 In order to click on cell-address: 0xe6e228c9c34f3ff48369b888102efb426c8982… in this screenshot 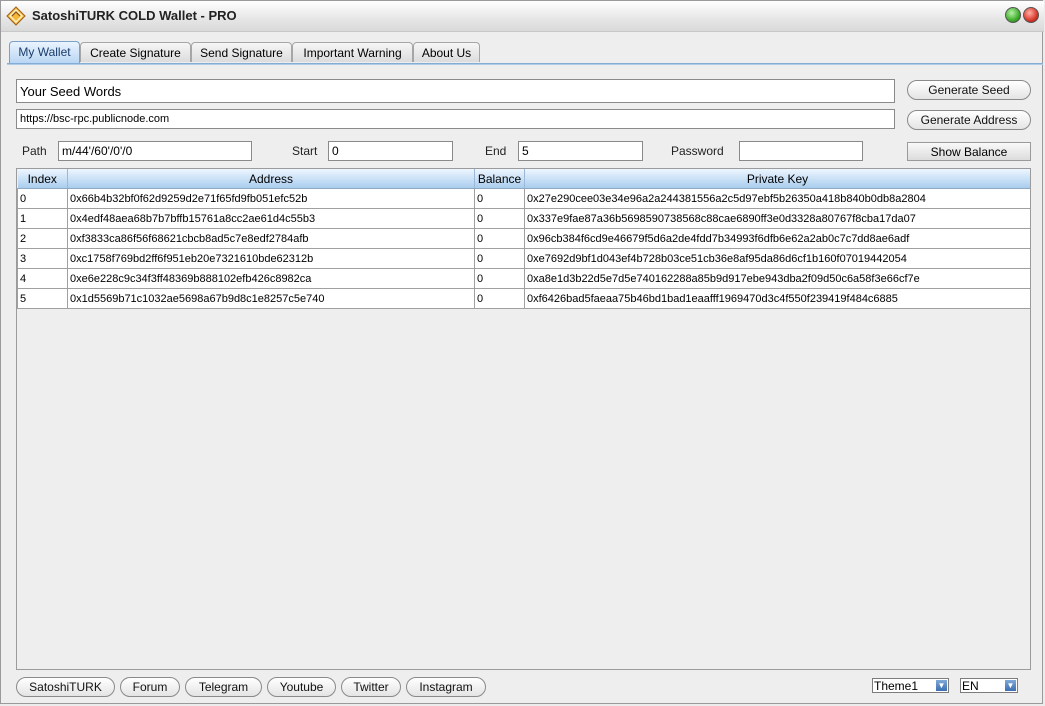, I will do `click(271, 278)`.